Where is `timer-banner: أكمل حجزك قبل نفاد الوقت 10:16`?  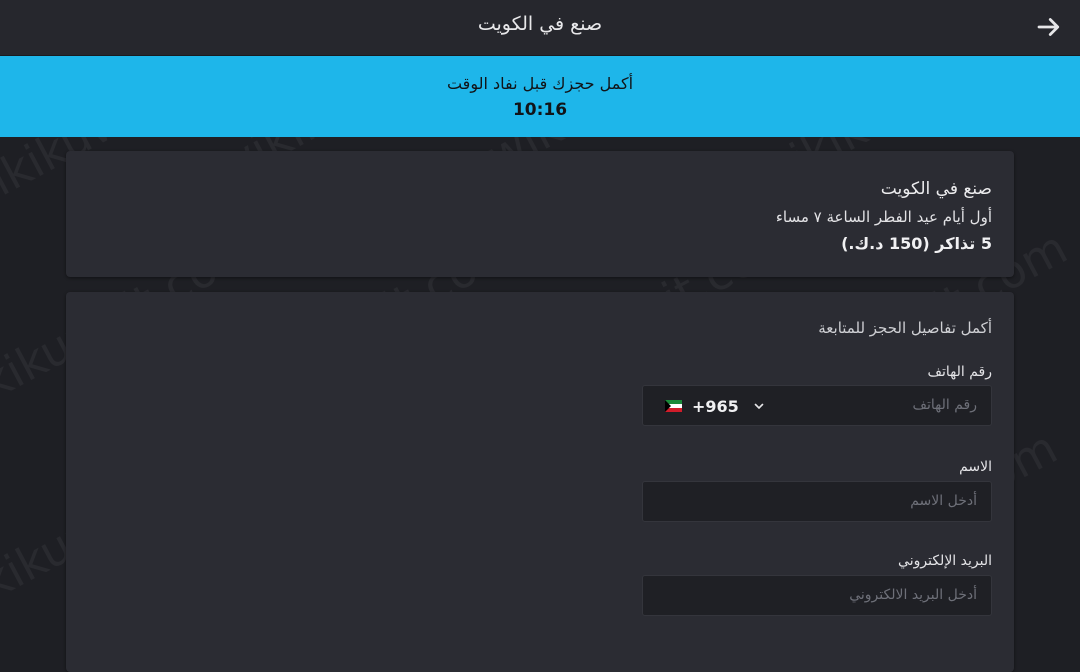 timer-banner: أكمل حجزك قبل نفاد الوقت 10:16 is located at coordinates (540, 96).